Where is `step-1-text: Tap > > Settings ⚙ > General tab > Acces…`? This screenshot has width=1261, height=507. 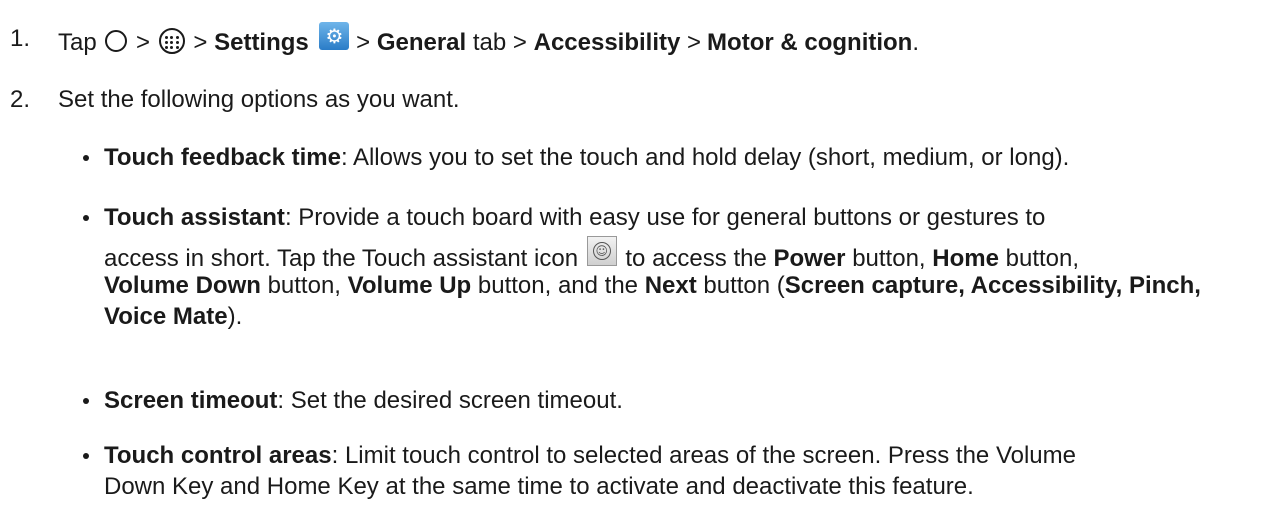 step-1-text: Tap > > Settings ⚙ > General tab > Acces… is located at coordinates (488, 41).